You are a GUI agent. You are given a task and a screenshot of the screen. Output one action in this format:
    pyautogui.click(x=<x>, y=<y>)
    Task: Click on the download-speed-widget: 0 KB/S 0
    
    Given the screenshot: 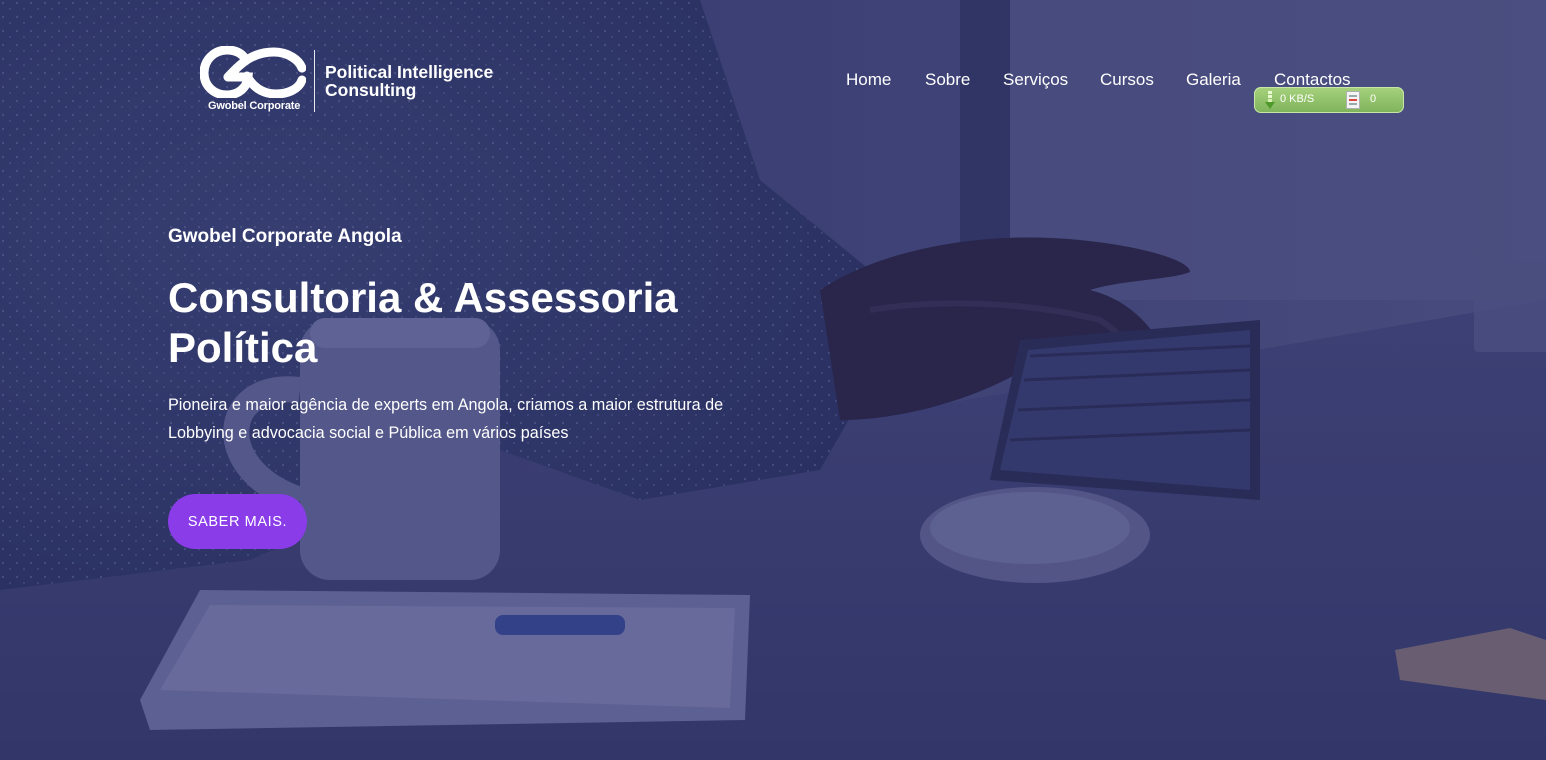 What is the action you would take?
    pyautogui.click(x=1329, y=100)
    